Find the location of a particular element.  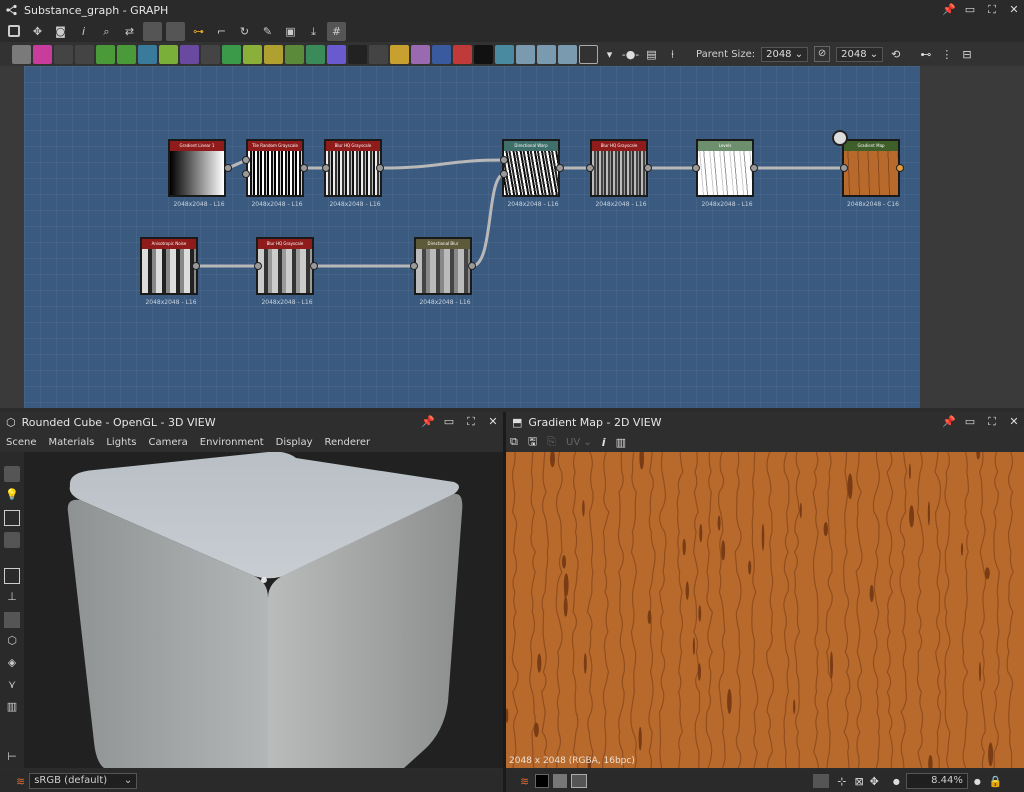

gradient-icon is located at coordinates (168, 54).